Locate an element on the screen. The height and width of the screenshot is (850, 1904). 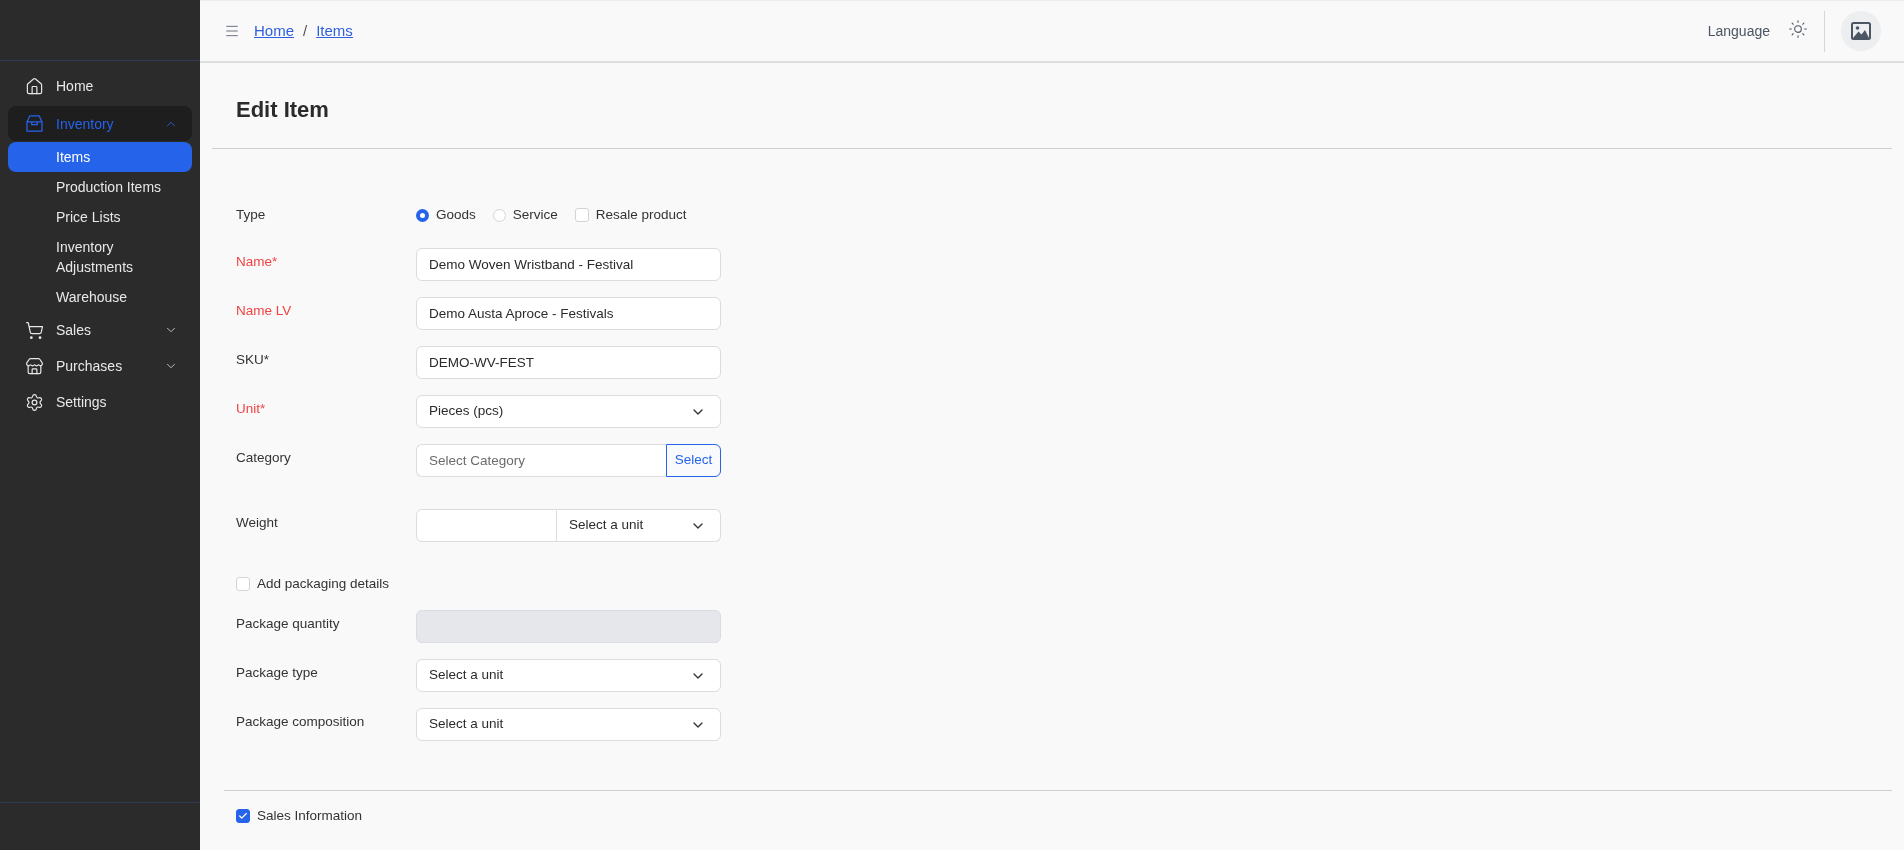
text-input: Demo Woven Wristband - Festival is located at coordinates (568, 264).